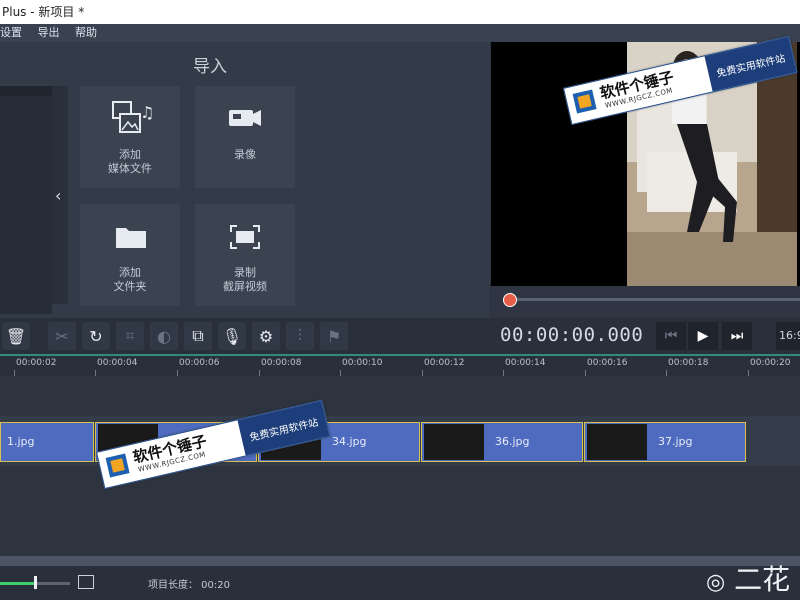 Image resolution: width=800 pixels, height=600 pixels. What do you see at coordinates (444, 363) in the screenshot?
I see `ruler-tick-label: 00:00:12` at bounding box center [444, 363].